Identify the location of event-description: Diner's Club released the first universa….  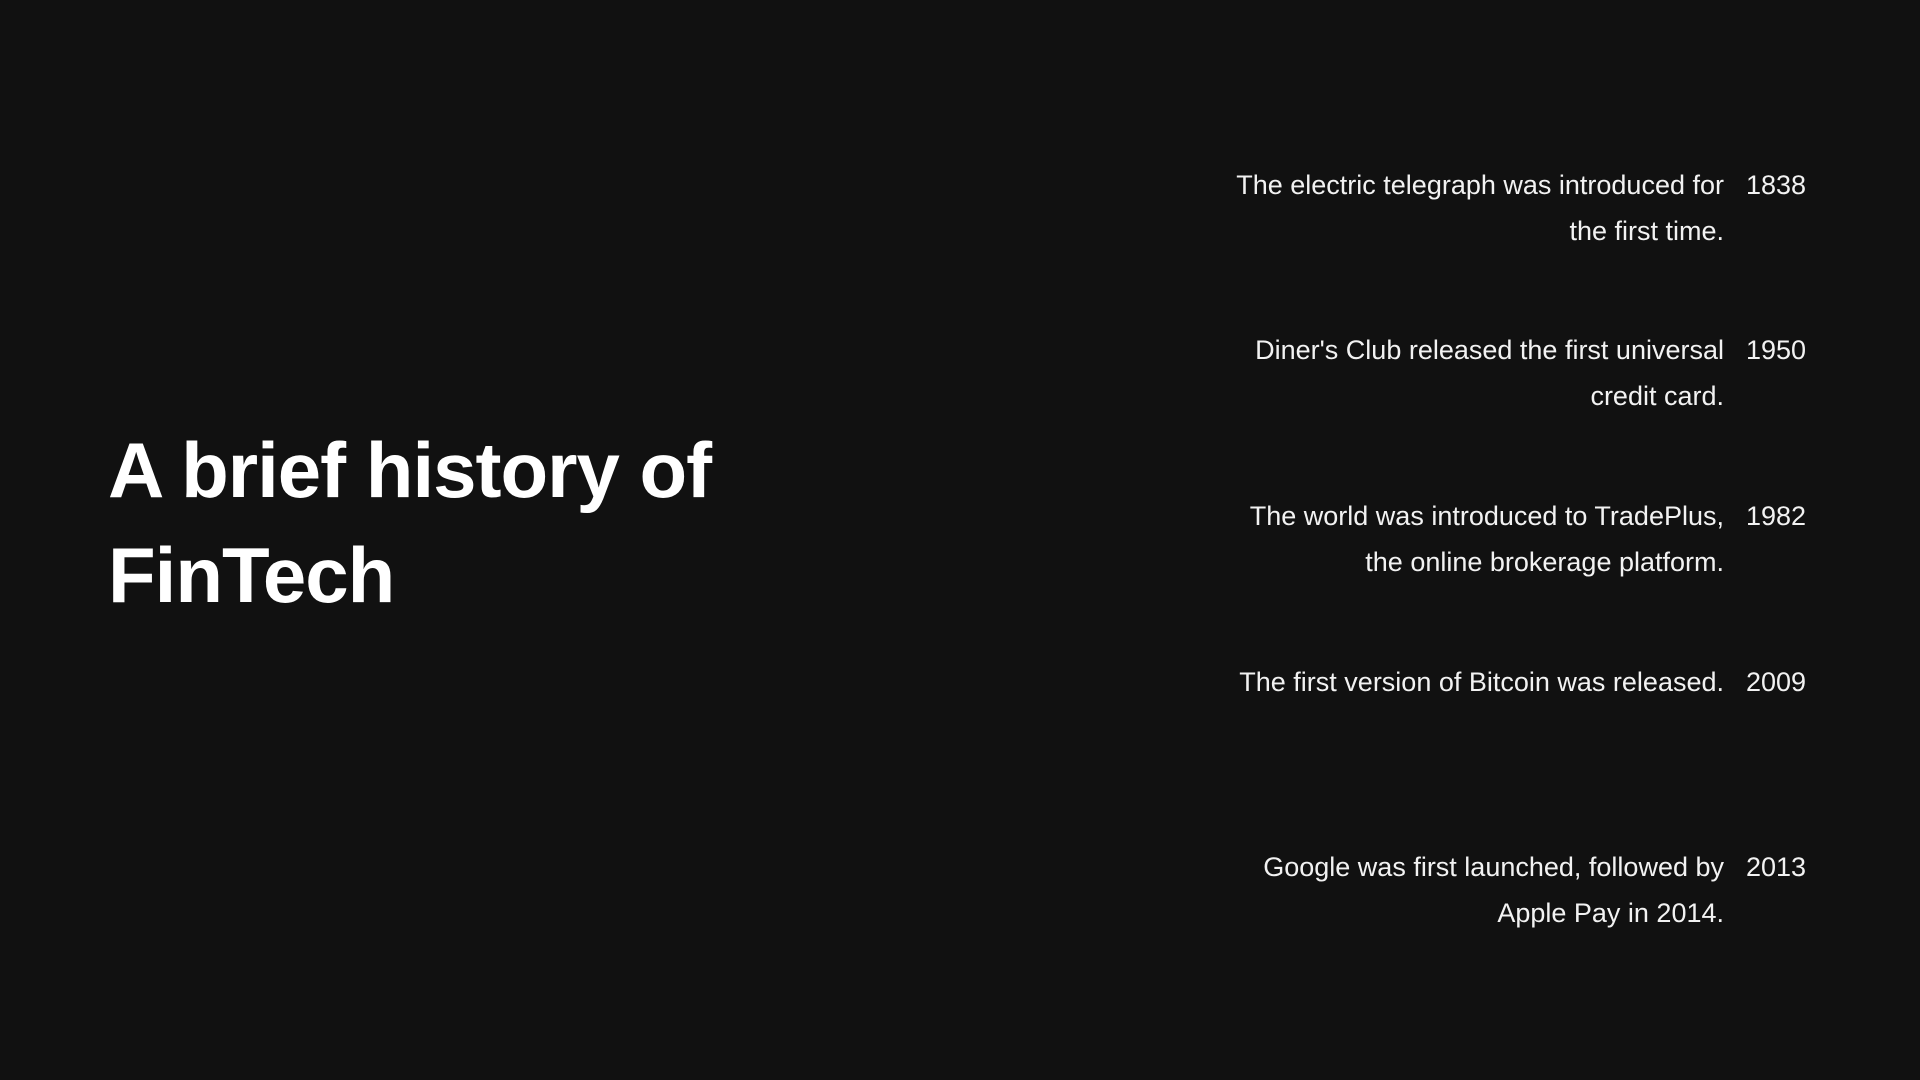
(1489, 373).